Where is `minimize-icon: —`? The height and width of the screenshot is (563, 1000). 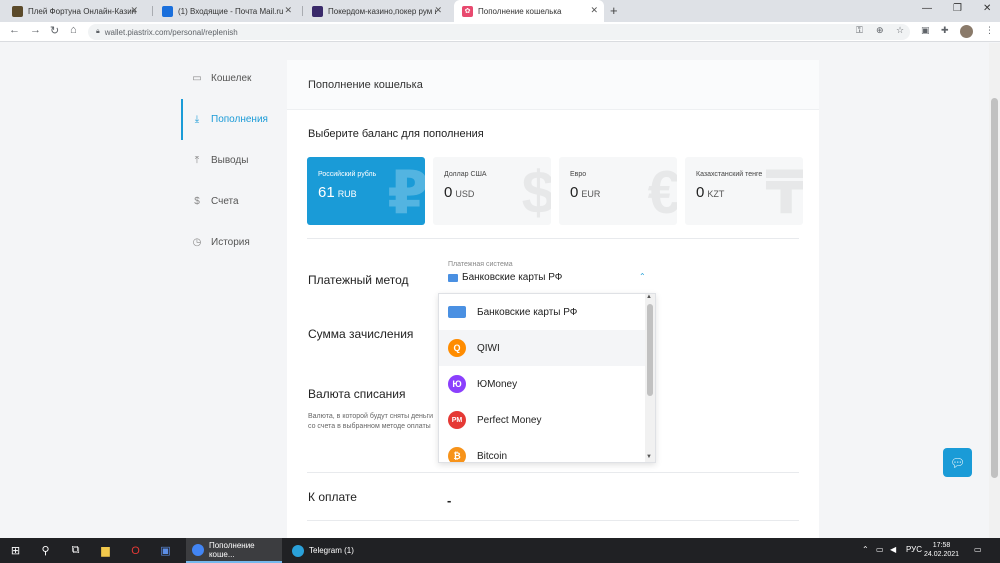
minimize-icon: — is located at coordinates (927, 8).